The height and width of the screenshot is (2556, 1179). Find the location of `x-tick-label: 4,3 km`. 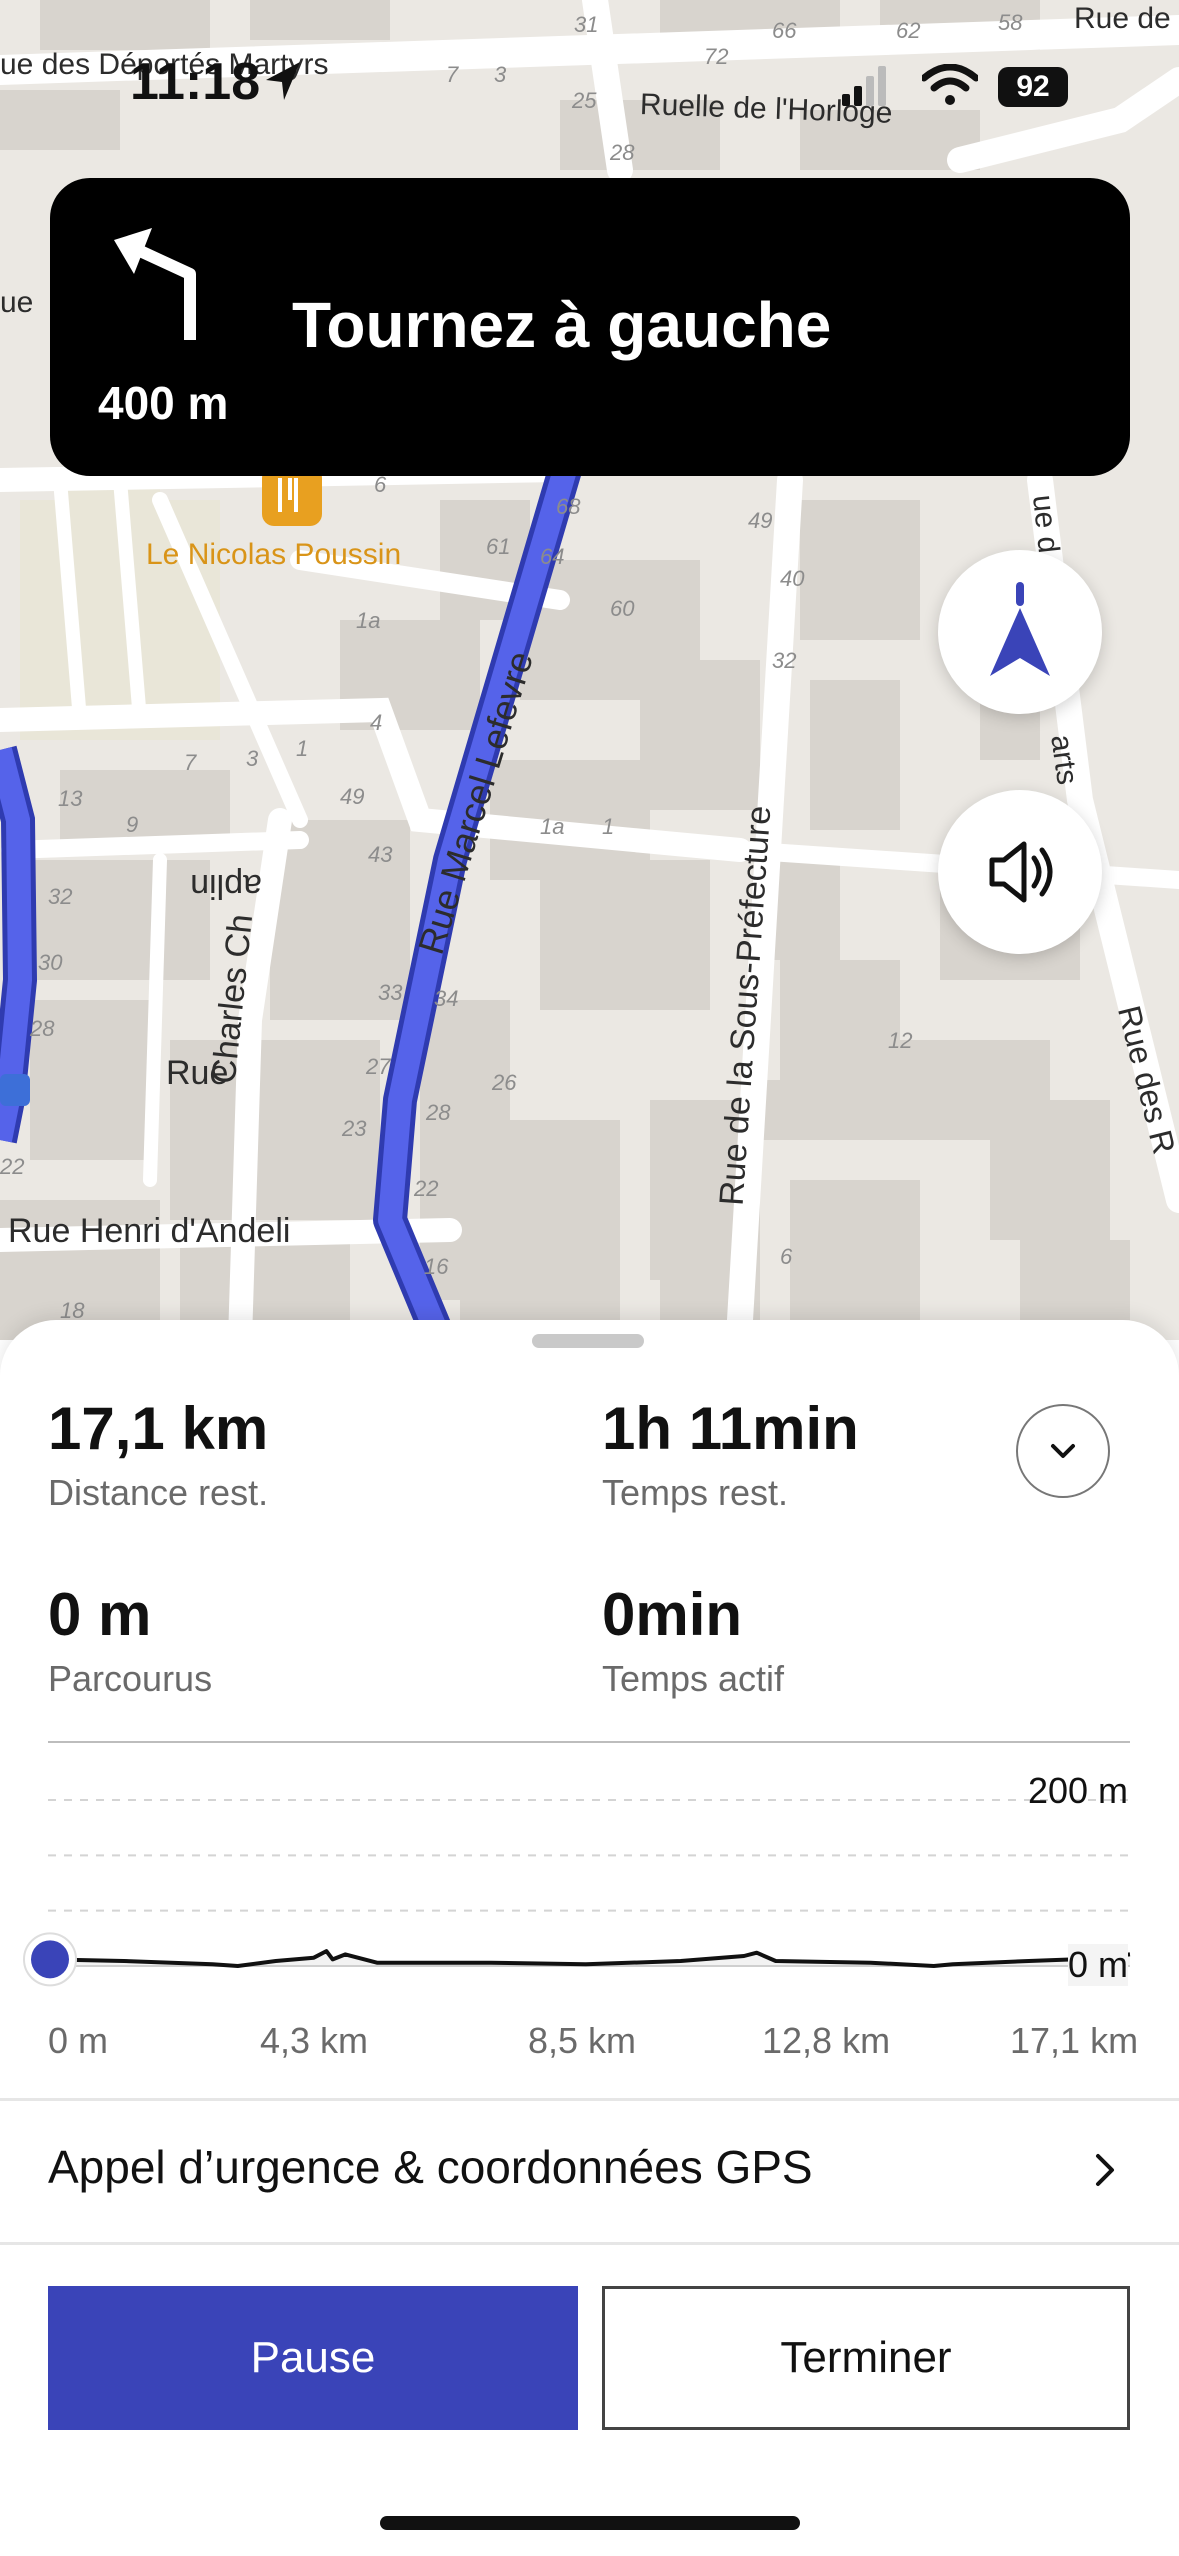

x-tick-label: 4,3 km is located at coordinates (314, 2040).